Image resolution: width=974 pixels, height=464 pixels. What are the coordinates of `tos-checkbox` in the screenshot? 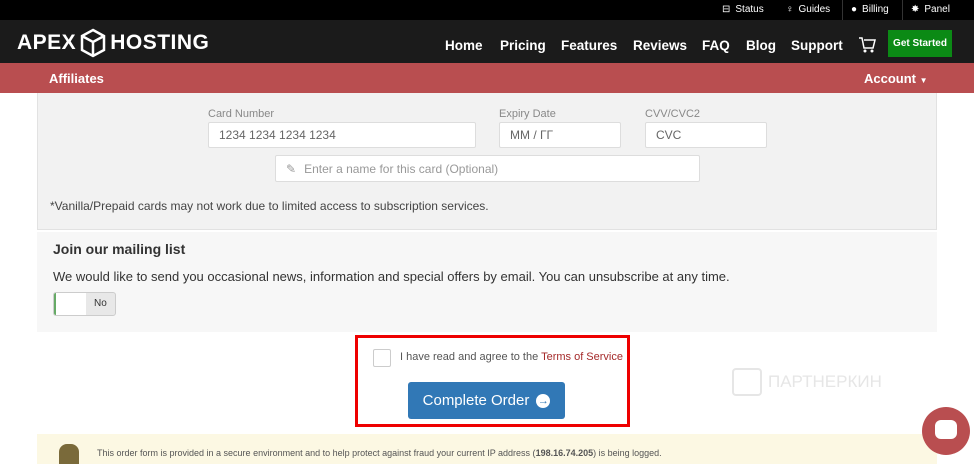 It's located at (382, 358).